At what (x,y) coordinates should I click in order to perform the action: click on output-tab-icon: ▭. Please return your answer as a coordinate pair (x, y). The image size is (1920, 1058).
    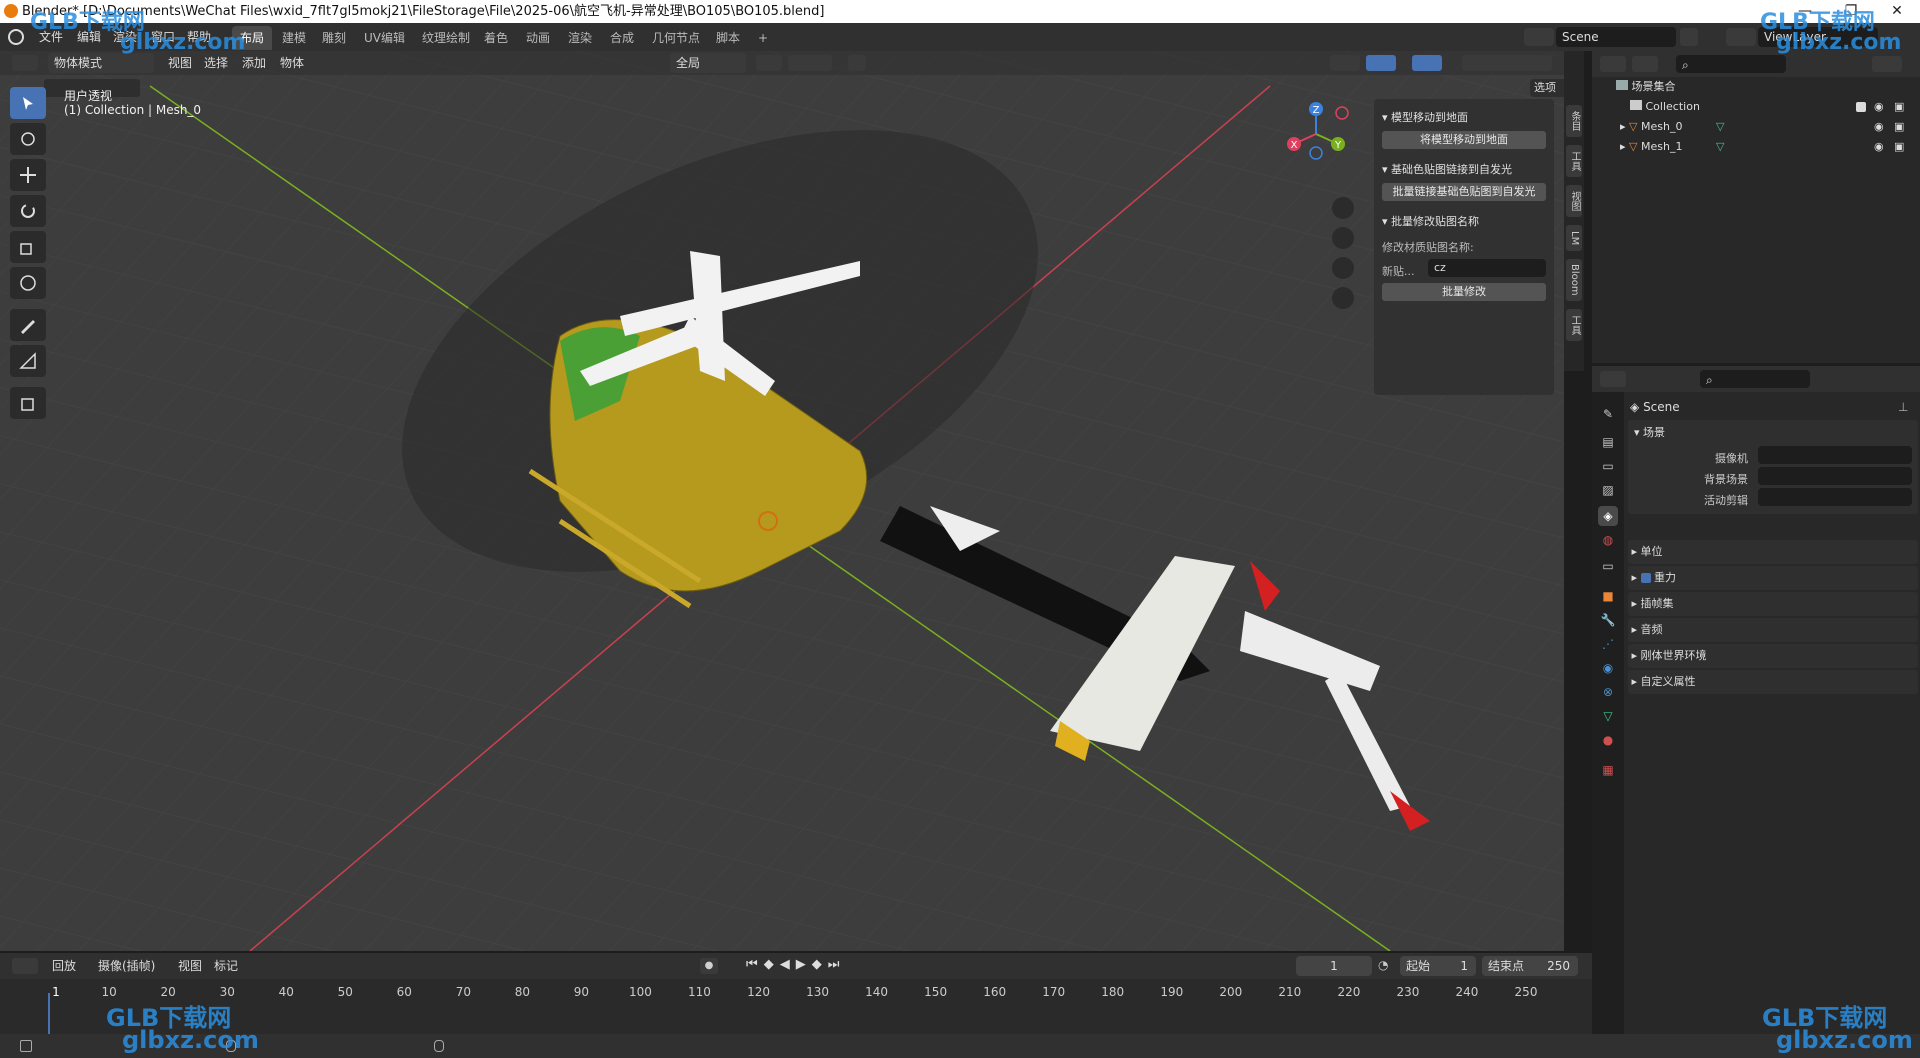
    Looking at the image, I should click on (1608, 466).